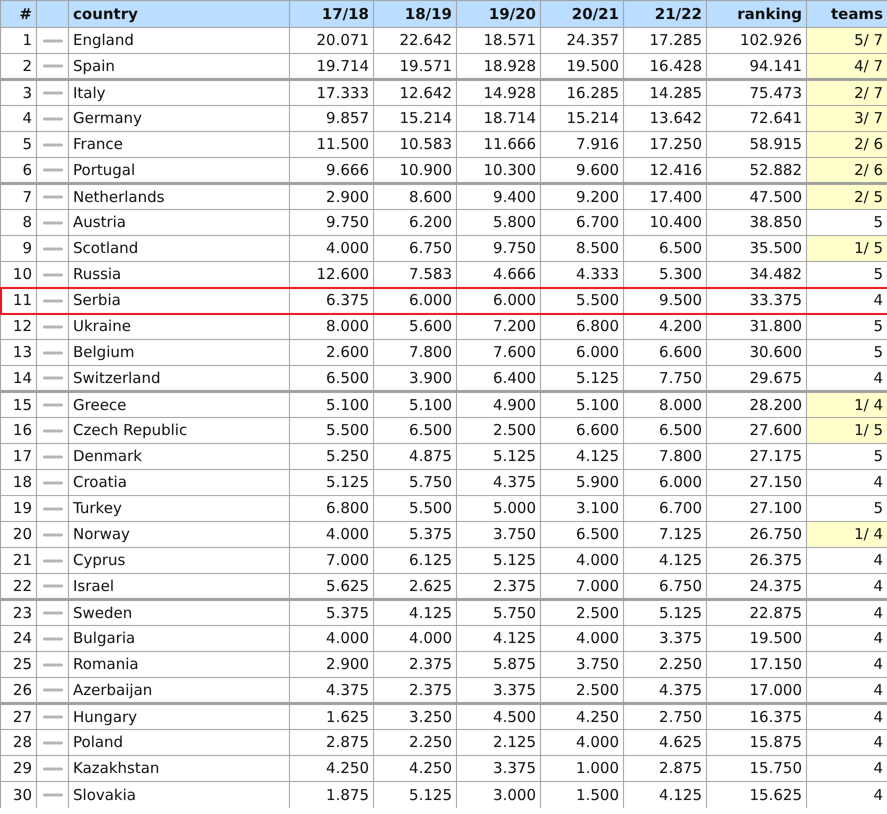 This screenshot has width=887, height=814. I want to click on score-cell: 11.500, so click(332, 145).